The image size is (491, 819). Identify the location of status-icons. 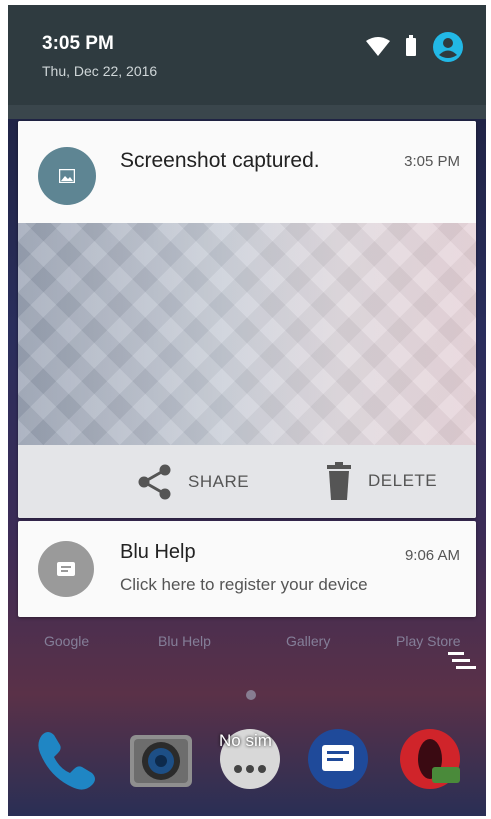
(415, 47).